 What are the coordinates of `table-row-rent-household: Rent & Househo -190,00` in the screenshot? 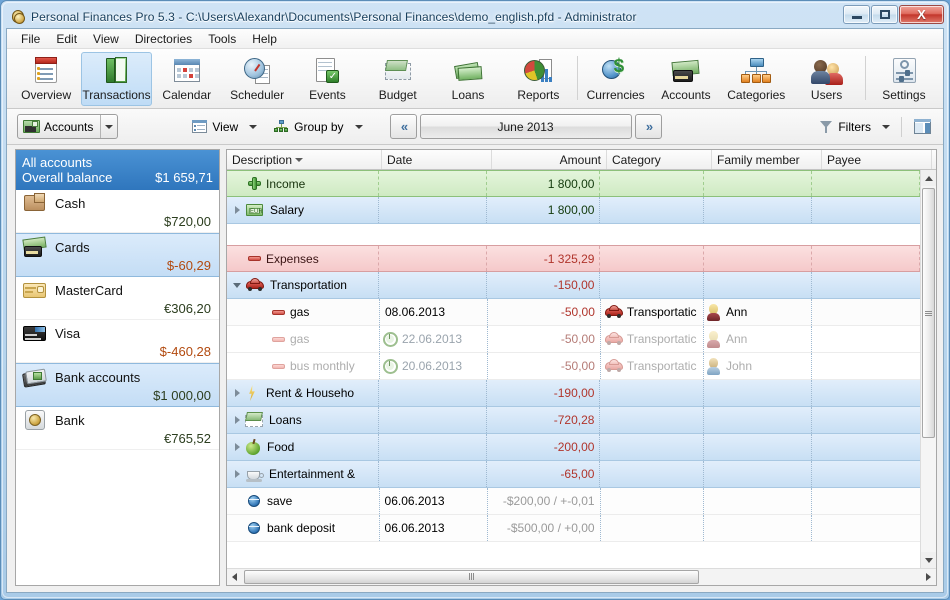 It's located at (573, 393).